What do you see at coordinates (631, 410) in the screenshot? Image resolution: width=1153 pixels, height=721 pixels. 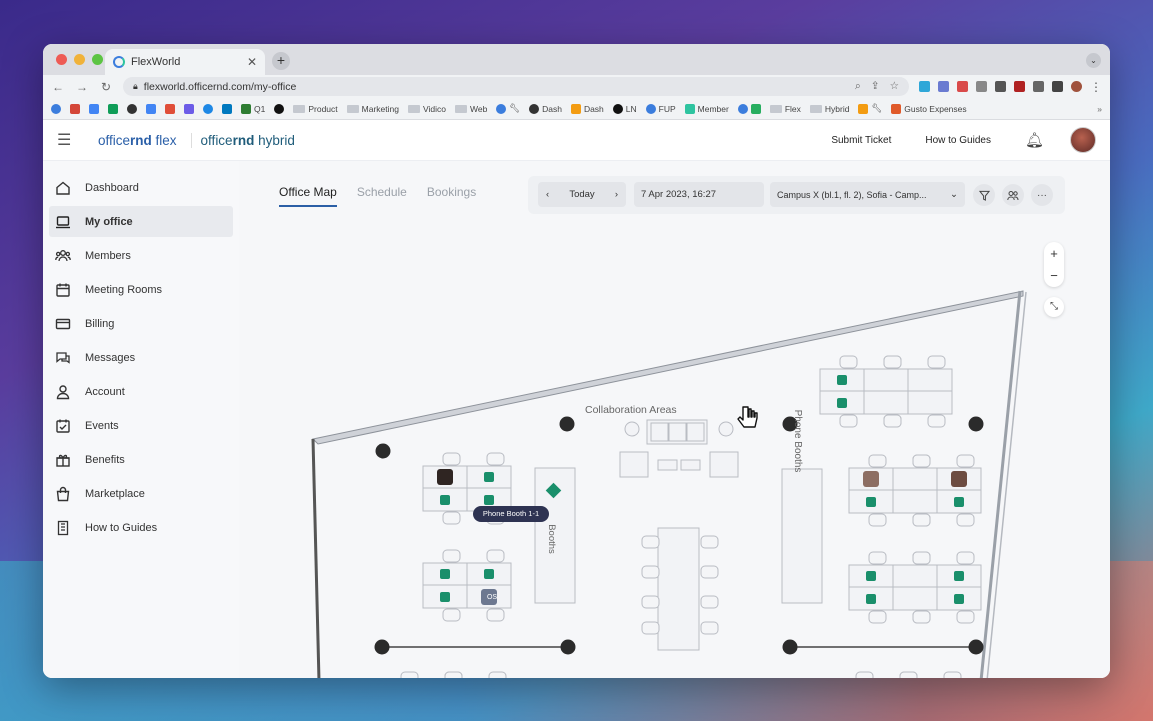 I see `collaboration-areas-label: Collaboration Areas` at bounding box center [631, 410].